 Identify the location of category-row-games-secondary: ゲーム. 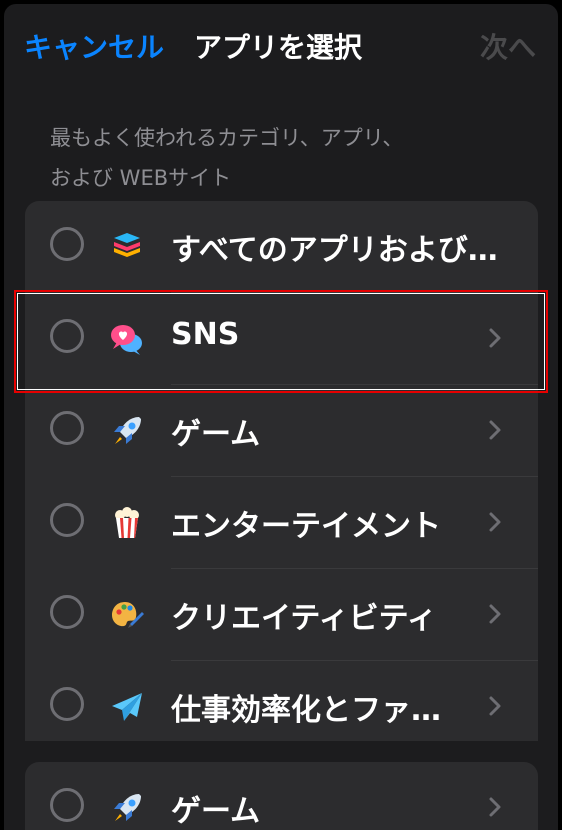
(281, 796).